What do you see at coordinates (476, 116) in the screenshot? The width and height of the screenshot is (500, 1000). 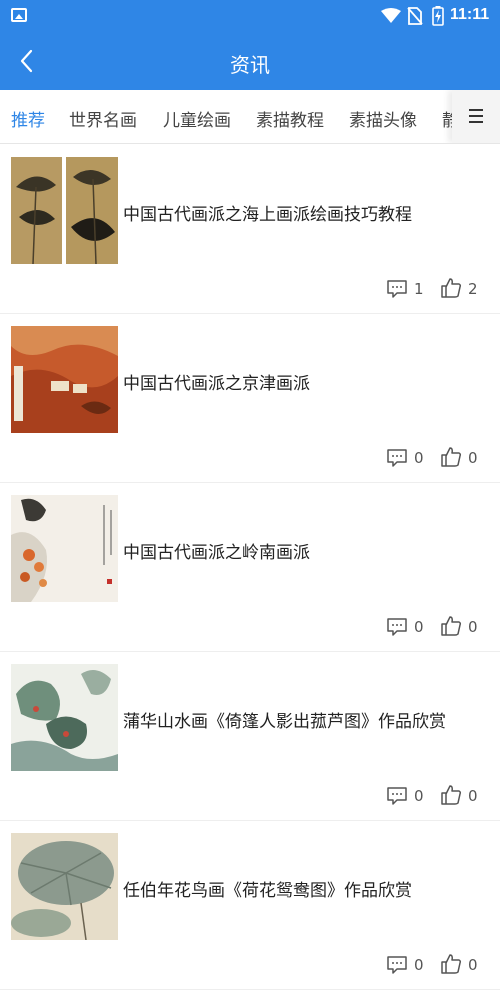 I see `menu-icon` at bounding box center [476, 116].